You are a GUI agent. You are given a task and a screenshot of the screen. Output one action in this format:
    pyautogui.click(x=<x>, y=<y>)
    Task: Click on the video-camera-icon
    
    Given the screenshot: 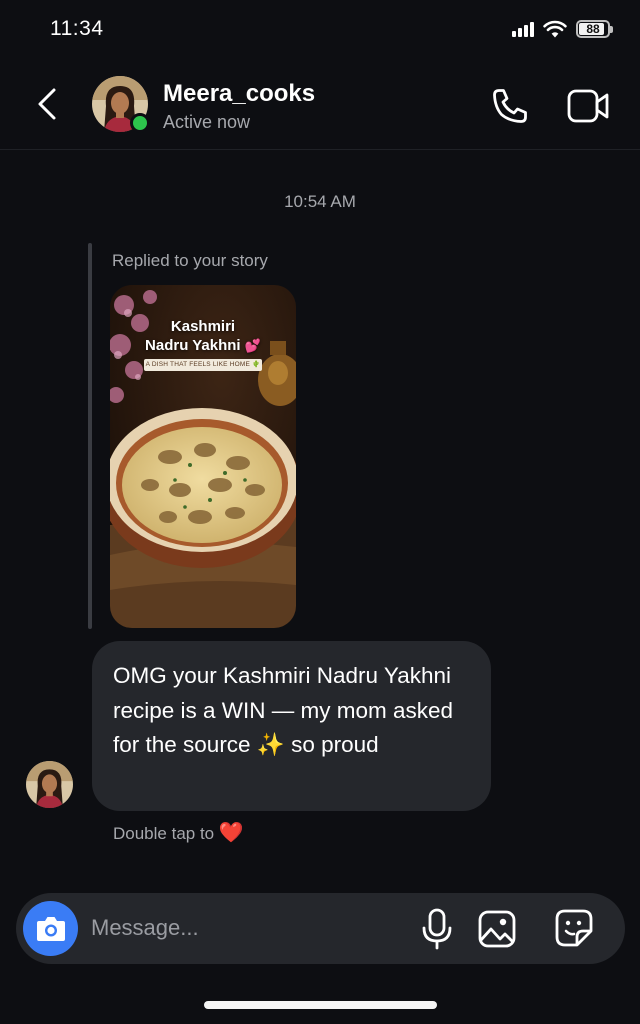 What is the action you would take?
    pyautogui.click(x=588, y=106)
    